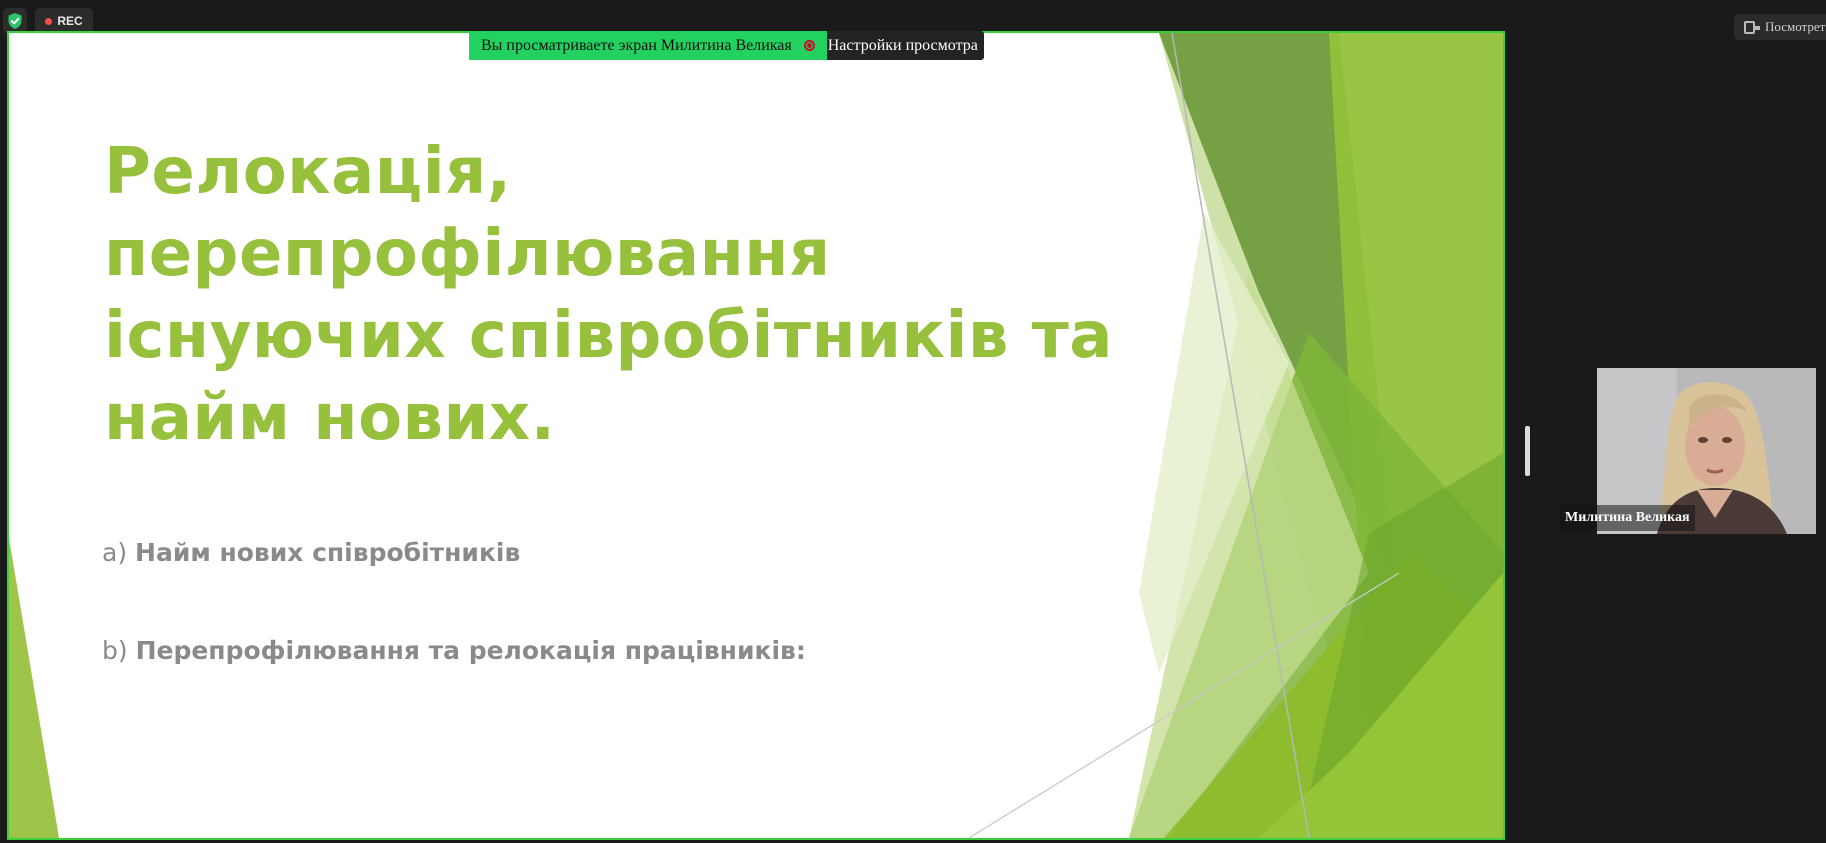 The width and height of the screenshot is (1826, 843). Describe the element at coordinates (809, 45) in the screenshot. I see `recording-indicator-icon` at that location.